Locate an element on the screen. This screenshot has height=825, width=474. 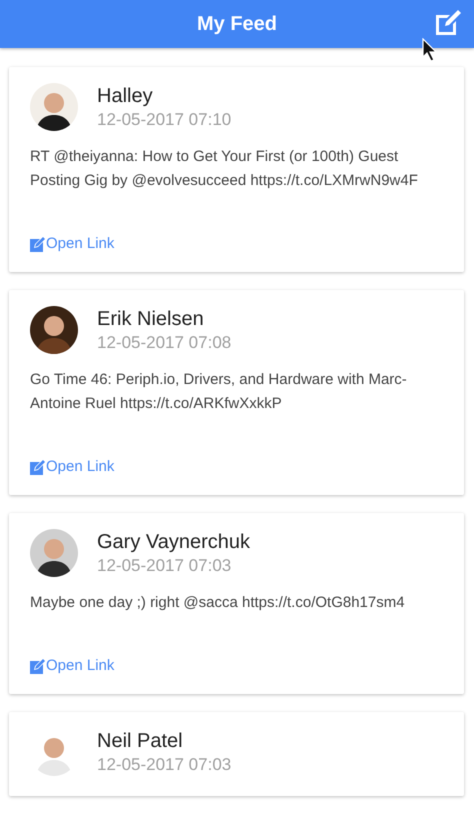
author-name: Neil Patel is located at coordinates (140, 741).